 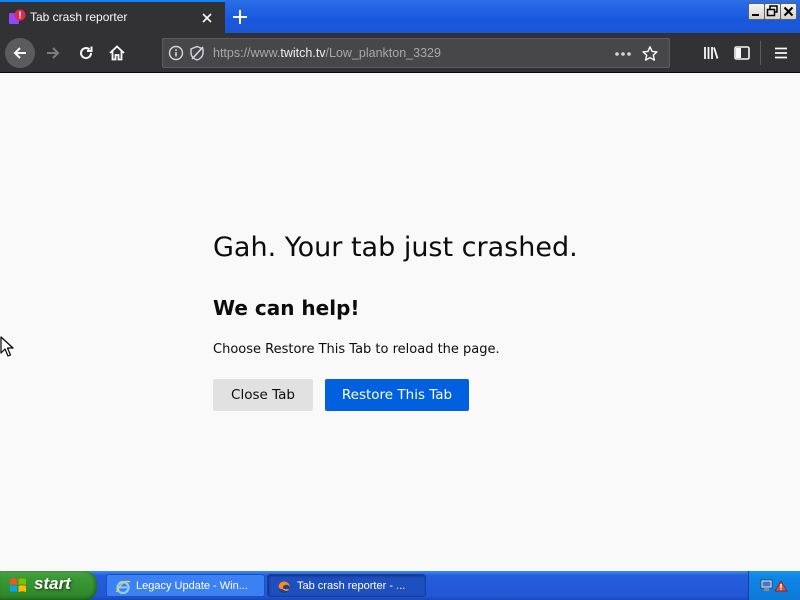 What do you see at coordinates (284, 587) in the screenshot?
I see `firefox-icon` at bounding box center [284, 587].